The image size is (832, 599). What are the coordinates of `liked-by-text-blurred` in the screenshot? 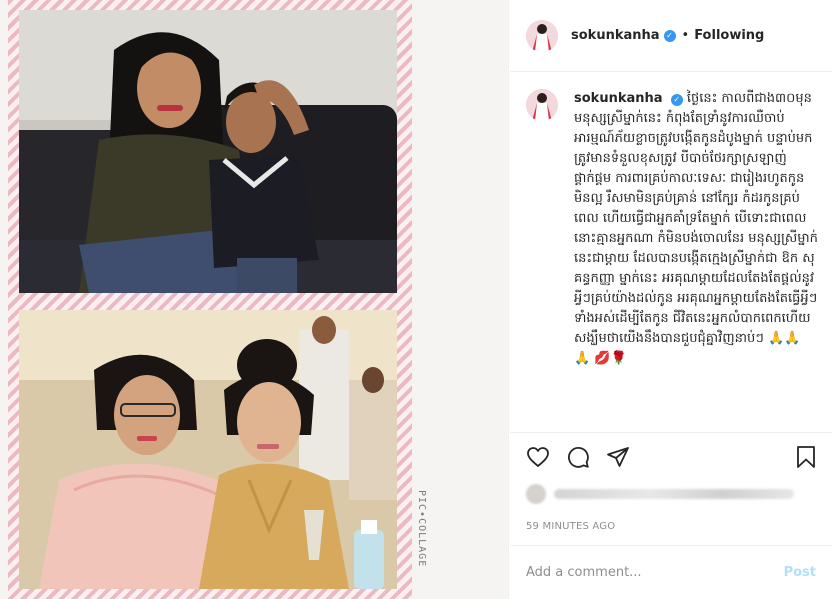 It's located at (674, 494).